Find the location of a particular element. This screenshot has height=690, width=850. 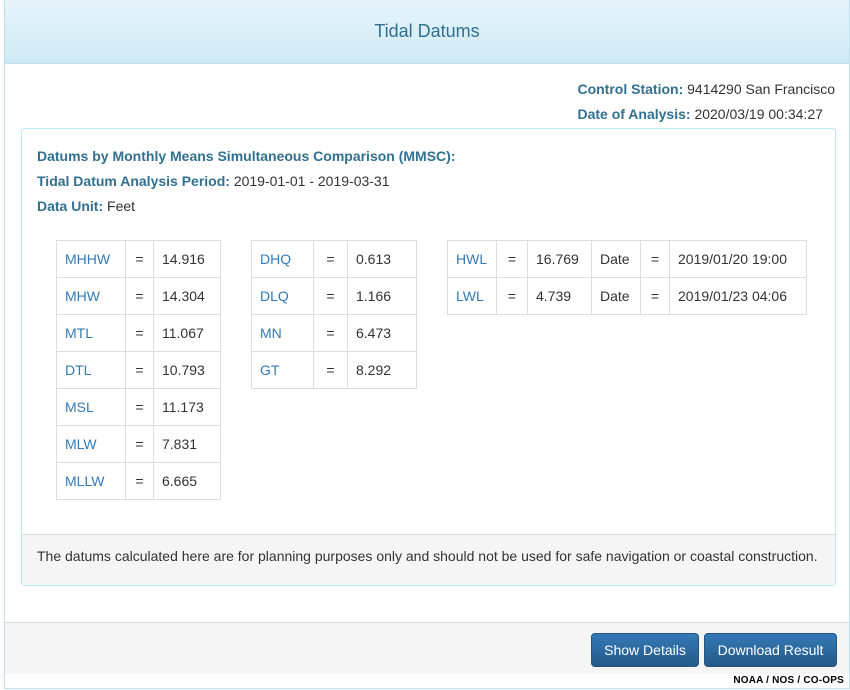

datum-value: 11.173 is located at coordinates (187, 407).